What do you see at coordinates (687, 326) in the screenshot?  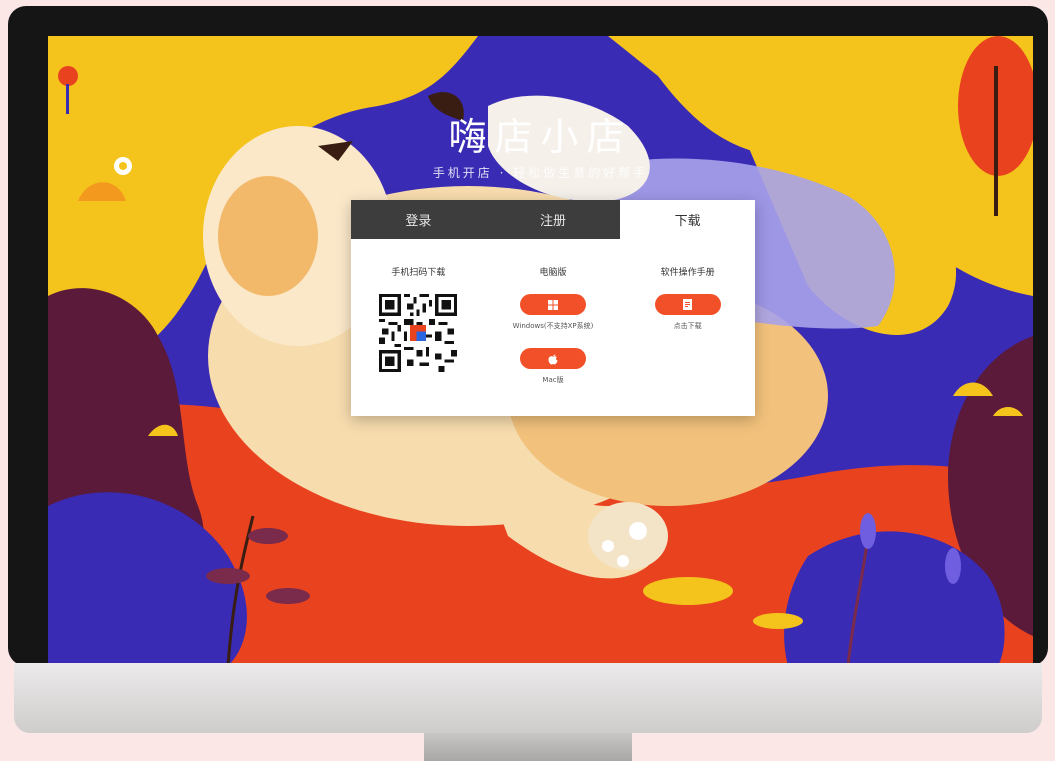 I see `manual-download-label: 点击下载` at bounding box center [687, 326].